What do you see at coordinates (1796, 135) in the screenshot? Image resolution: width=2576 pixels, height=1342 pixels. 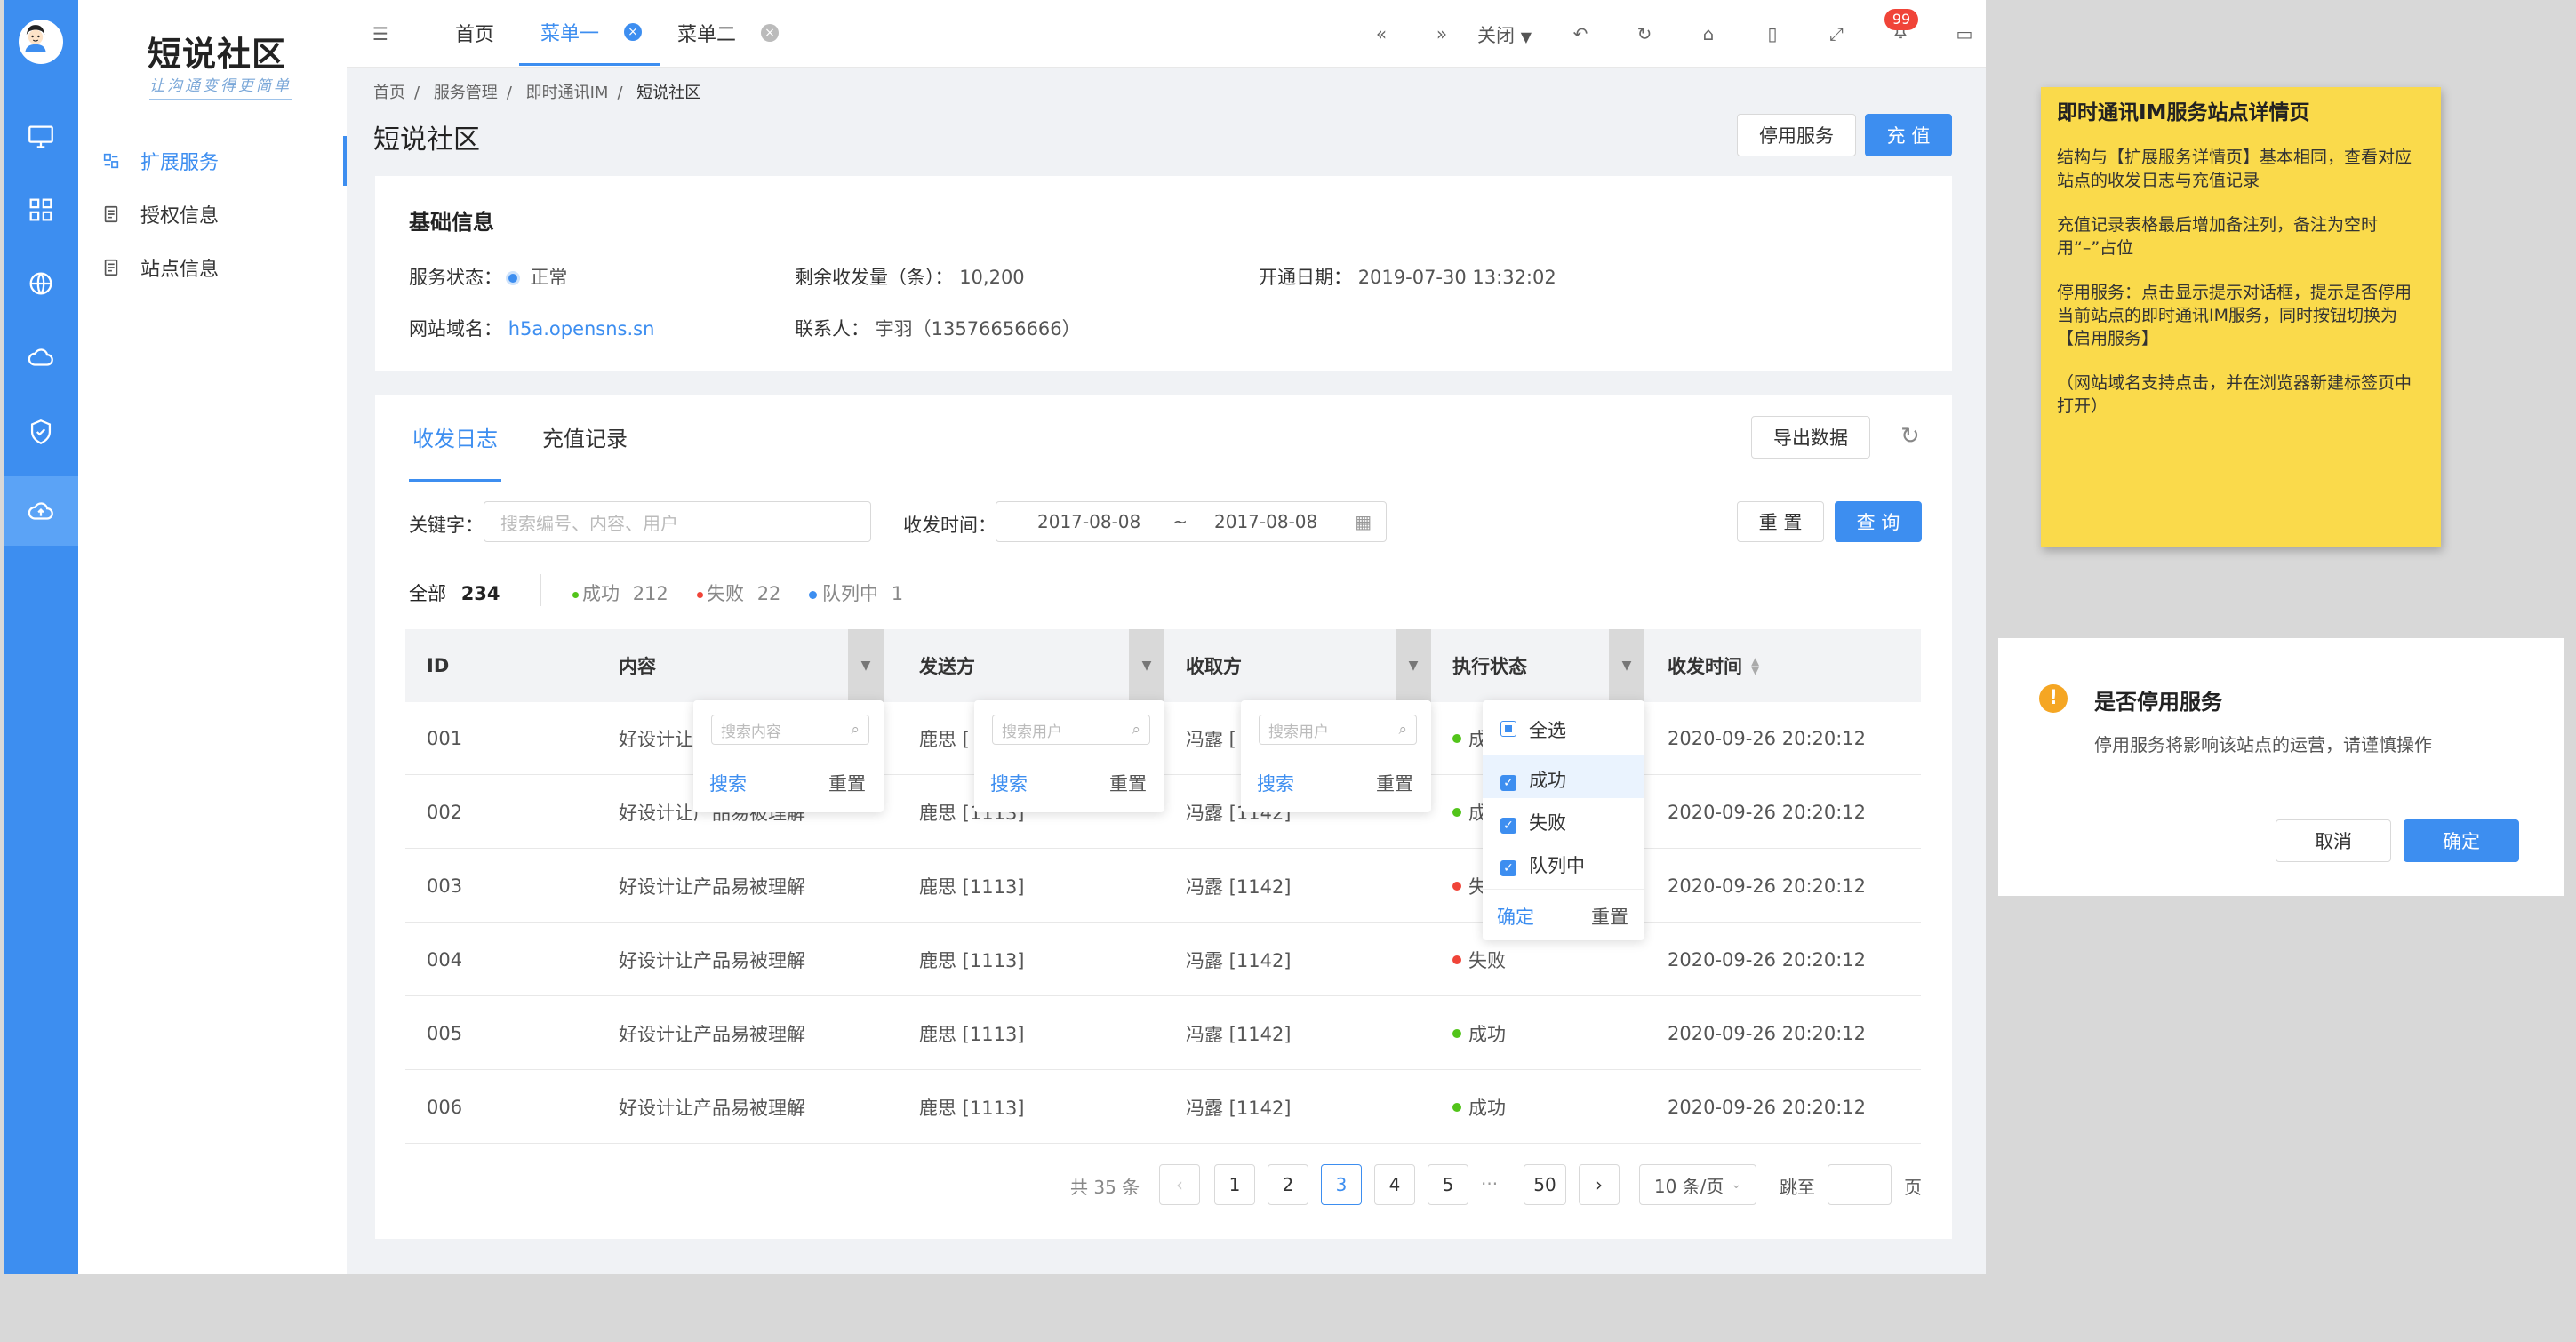 I see `stop-service-button: 停用服务` at bounding box center [1796, 135].